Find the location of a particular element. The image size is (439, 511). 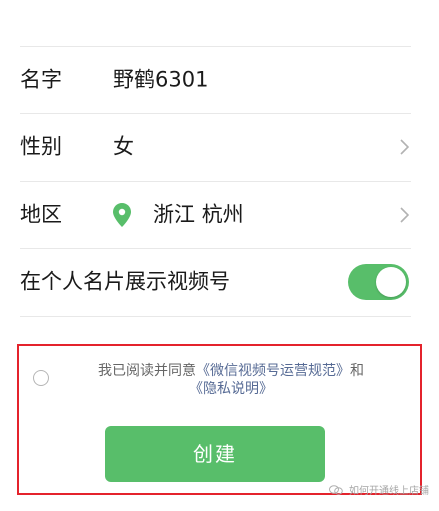

agreement-text: 我已阅读并同意《微信视频号运营规范》和《隐私说明》 is located at coordinates (231, 380).